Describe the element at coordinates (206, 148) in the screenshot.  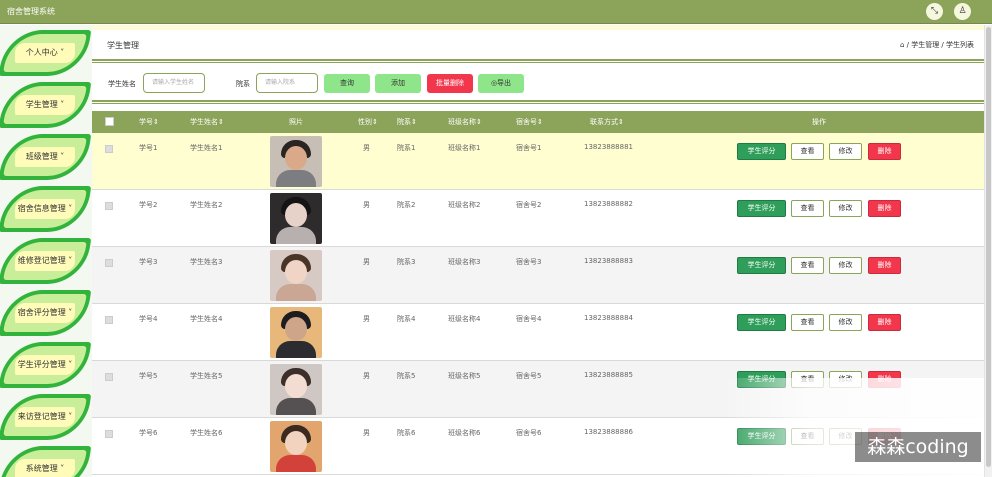
I see `cell-name: 学生姓名1` at that location.